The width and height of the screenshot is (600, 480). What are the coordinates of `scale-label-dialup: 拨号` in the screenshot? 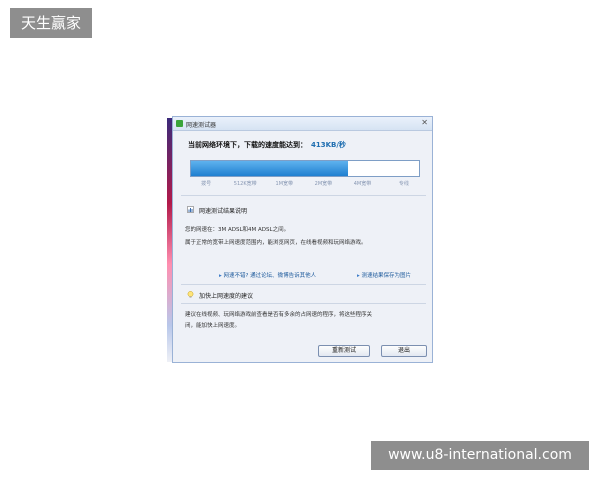 It's located at (206, 184).